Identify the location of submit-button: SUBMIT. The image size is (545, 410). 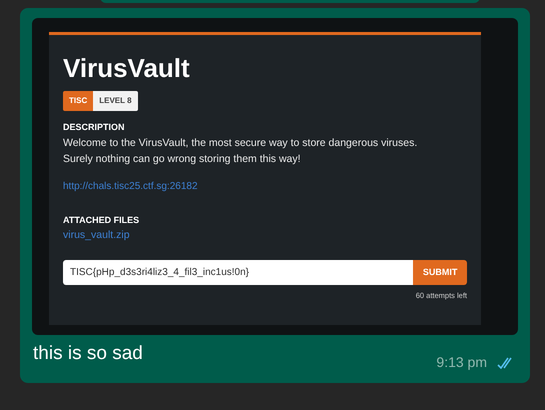
(440, 272).